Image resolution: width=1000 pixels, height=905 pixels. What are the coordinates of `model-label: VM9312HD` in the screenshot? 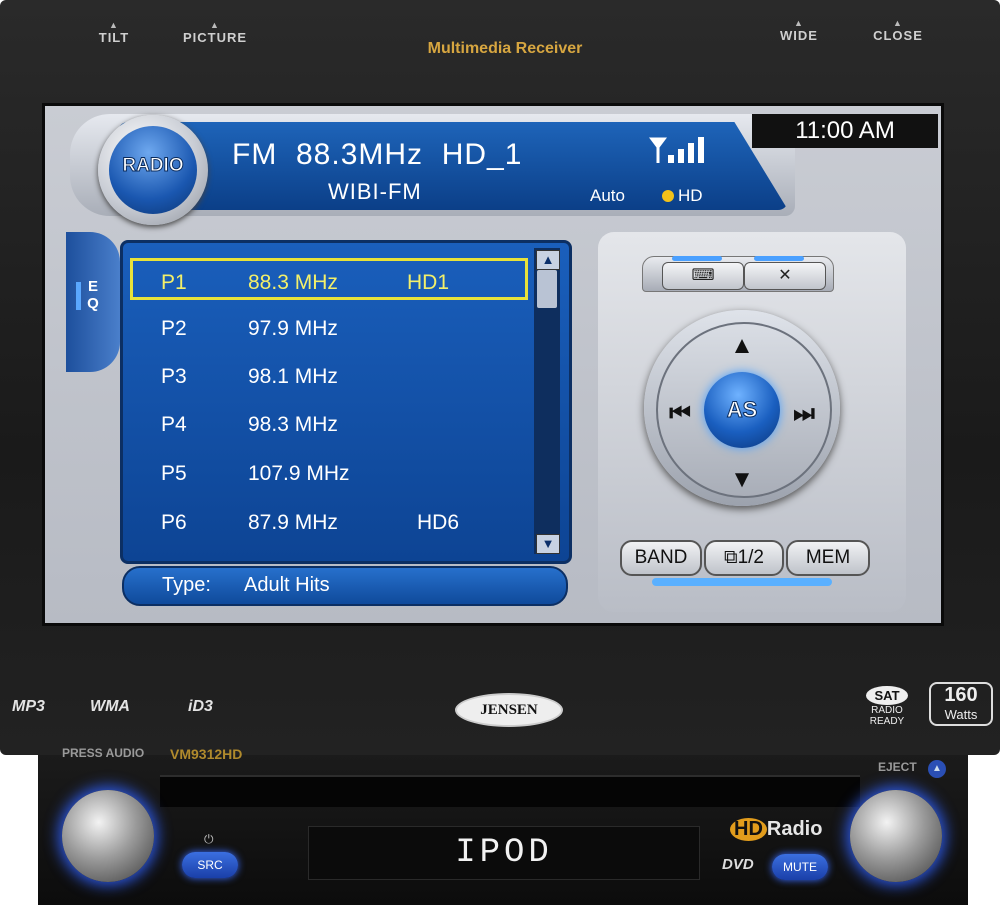 It's located at (206, 754).